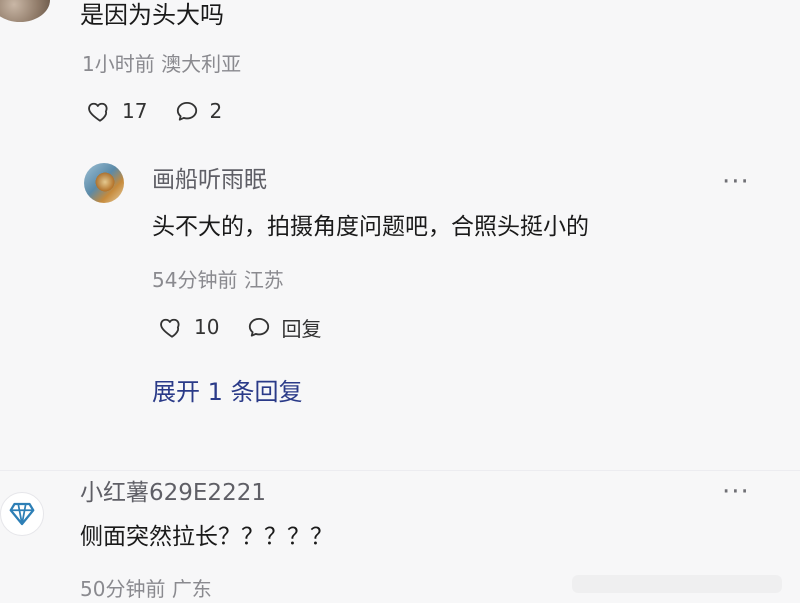 The width and height of the screenshot is (800, 603). I want to click on comment-time: 1小时前, so click(118, 64).